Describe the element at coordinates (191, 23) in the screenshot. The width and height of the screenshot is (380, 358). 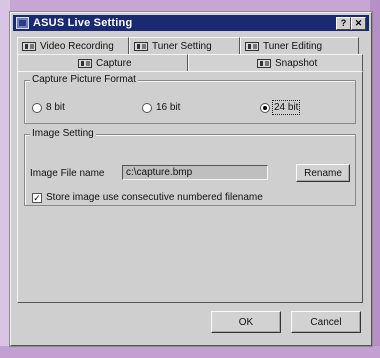
I see `title-bar: ASUS Live Setting ? ✕` at that location.